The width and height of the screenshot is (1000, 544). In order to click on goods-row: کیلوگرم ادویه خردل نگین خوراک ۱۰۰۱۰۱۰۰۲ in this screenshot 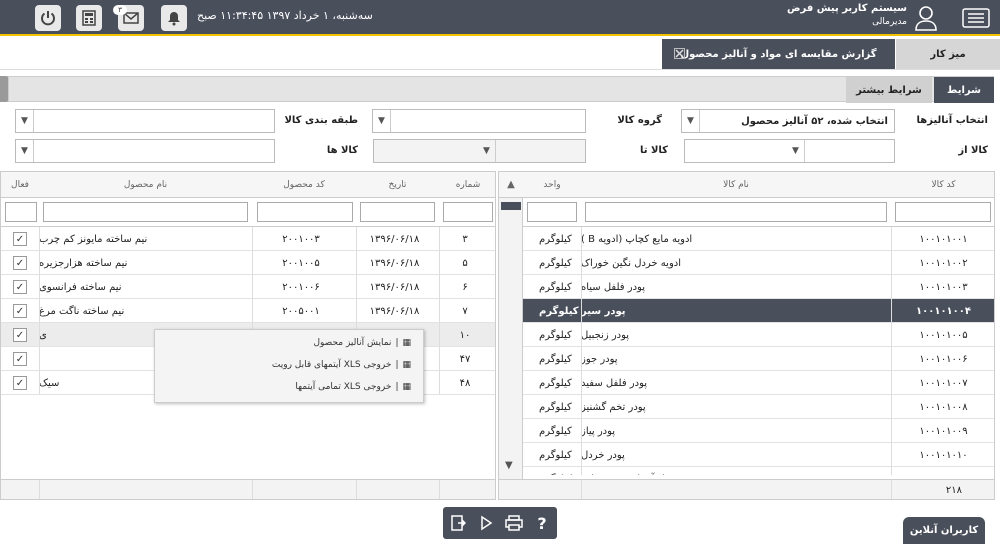, I will do `click(758, 263)`.